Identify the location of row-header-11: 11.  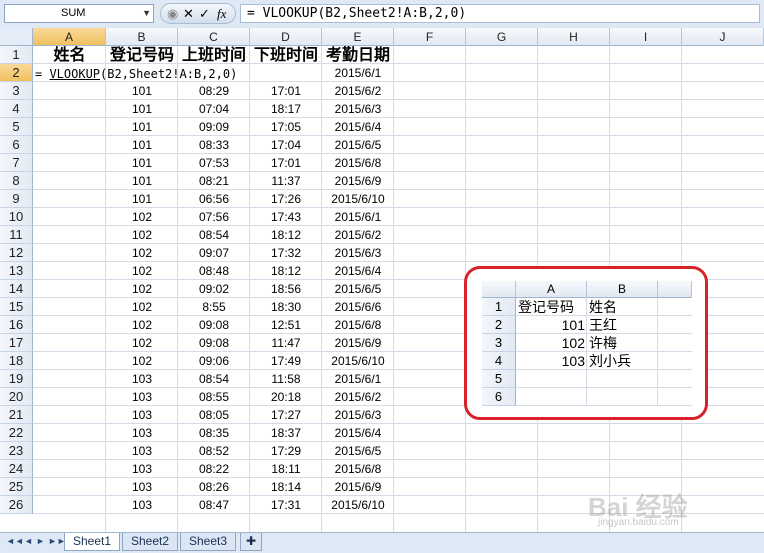
(16, 235).